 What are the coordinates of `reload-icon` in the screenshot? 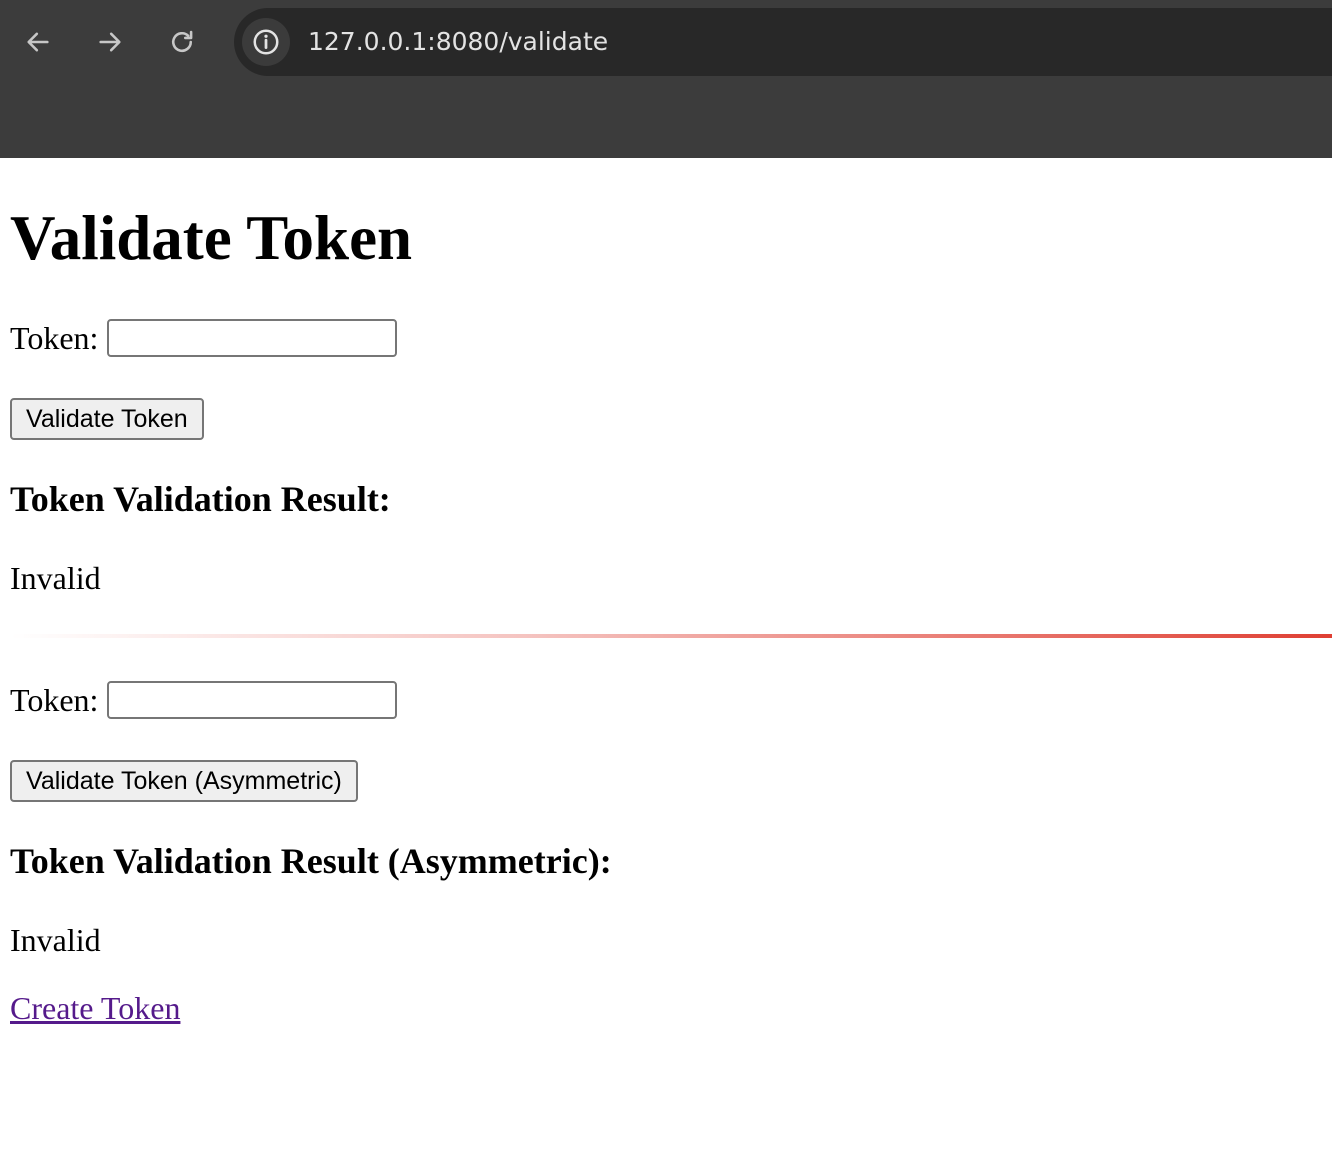 It's located at (182, 41).